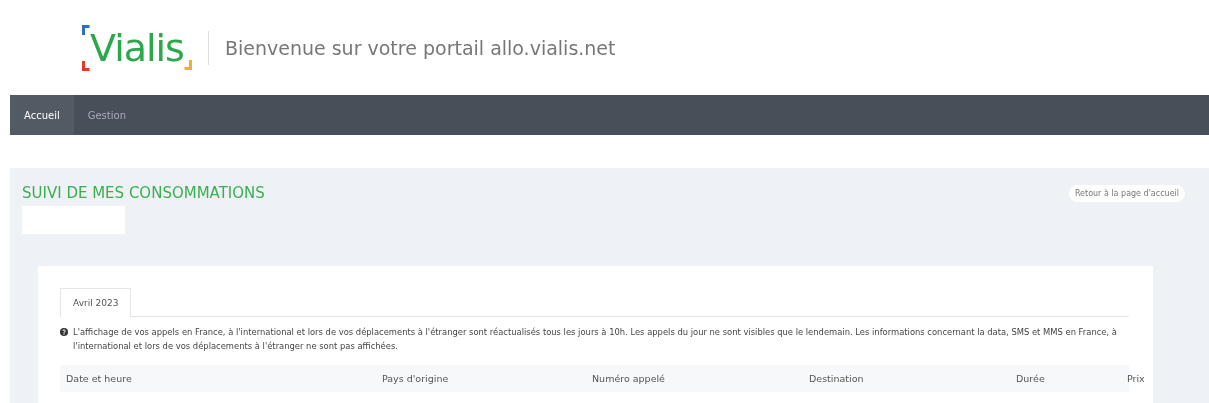 The height and width of the screenshot is (403, 1209). Describe the element at coordinates (42, 115) in the screenshot. I see `nav-item: Accueil` at that location.